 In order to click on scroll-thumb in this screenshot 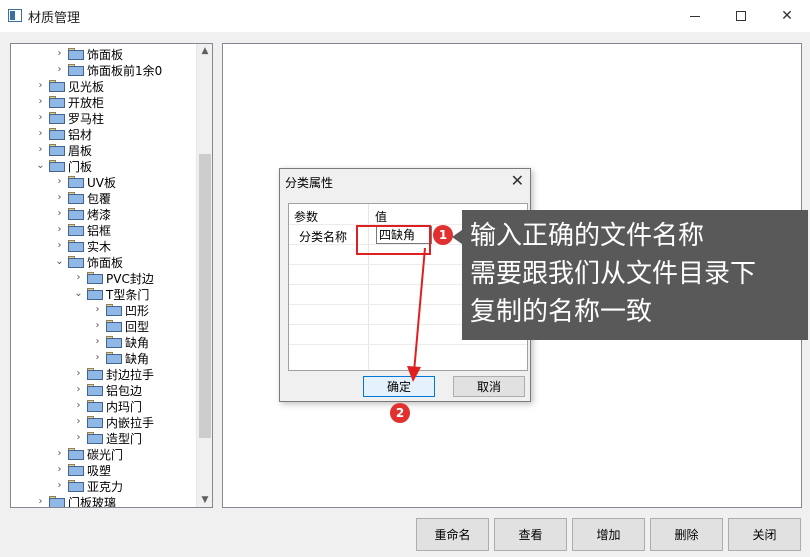, I will do `click(205, 296)`.